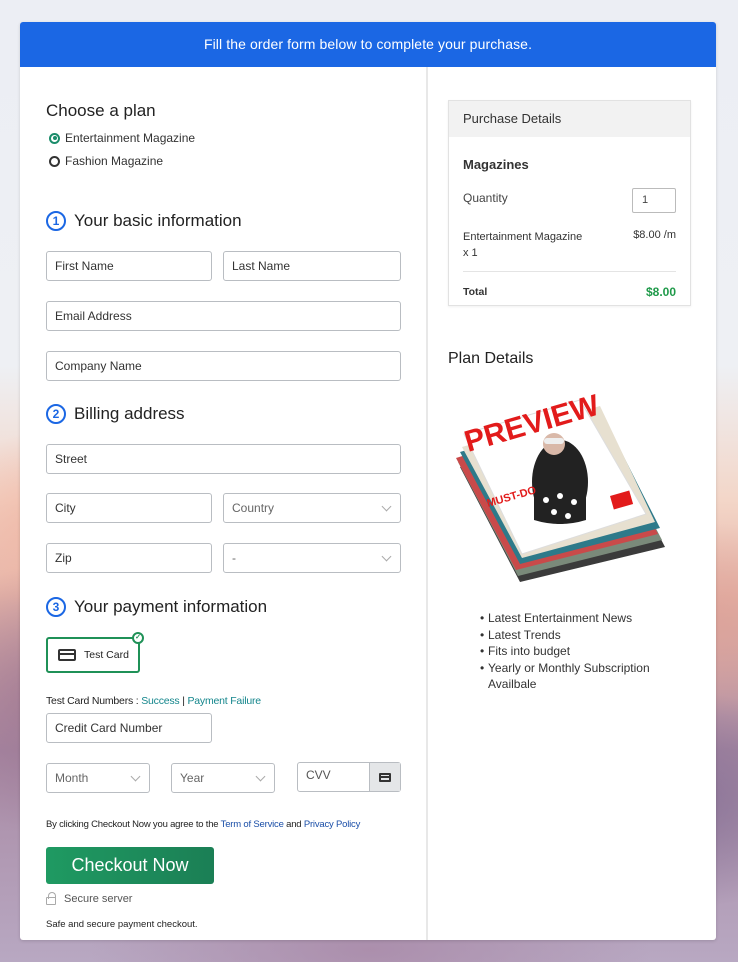  What do you see at coordinates (312, 266) in the screenshot?
I see `last-name-input: Last Name` at bounding box center [312, 266].